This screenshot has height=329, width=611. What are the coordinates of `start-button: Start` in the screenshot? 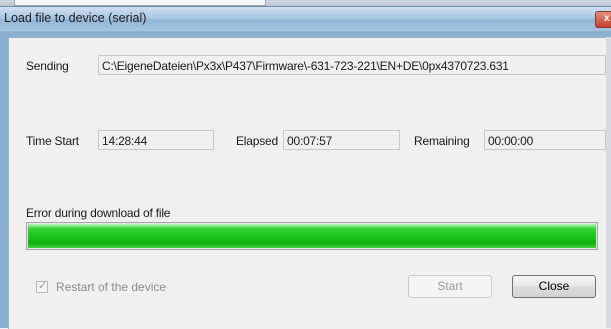 It's located at (450, 286).